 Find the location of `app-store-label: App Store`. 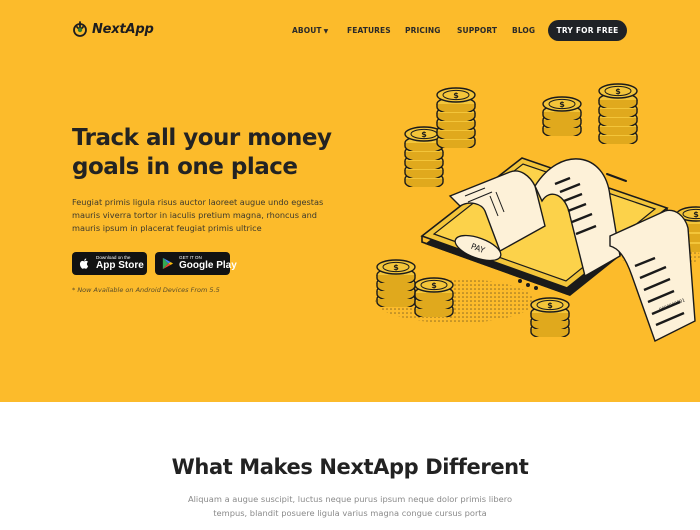

app-store-label: App Store is located at coordinates (120, 266).